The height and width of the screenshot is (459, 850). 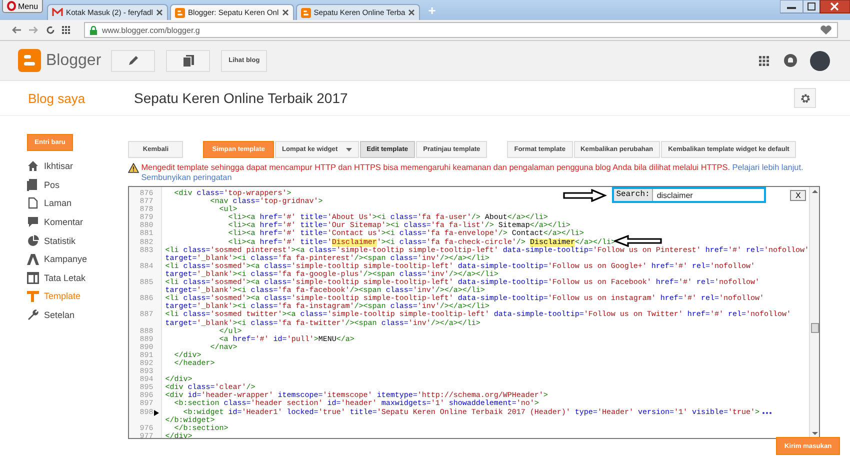 What do you see at coordinates (767, 412) in the screenshot?
I see `folded-ellipsis-icon` at bounding box center [767, 412].